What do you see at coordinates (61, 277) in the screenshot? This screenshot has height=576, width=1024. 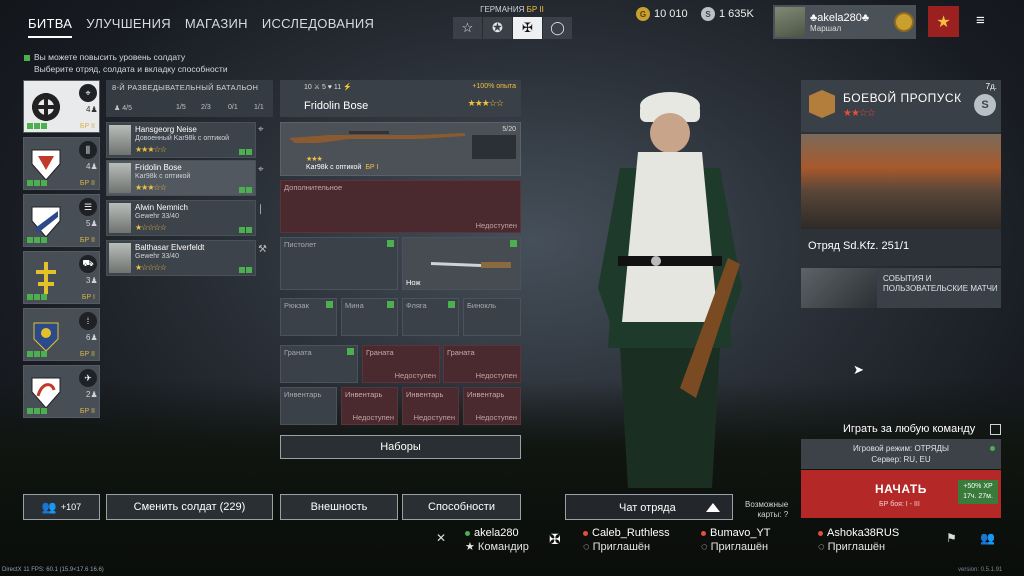 I see `squad-card-4: ⛟ 3♟ БР I` at bounding box center [61, 277].